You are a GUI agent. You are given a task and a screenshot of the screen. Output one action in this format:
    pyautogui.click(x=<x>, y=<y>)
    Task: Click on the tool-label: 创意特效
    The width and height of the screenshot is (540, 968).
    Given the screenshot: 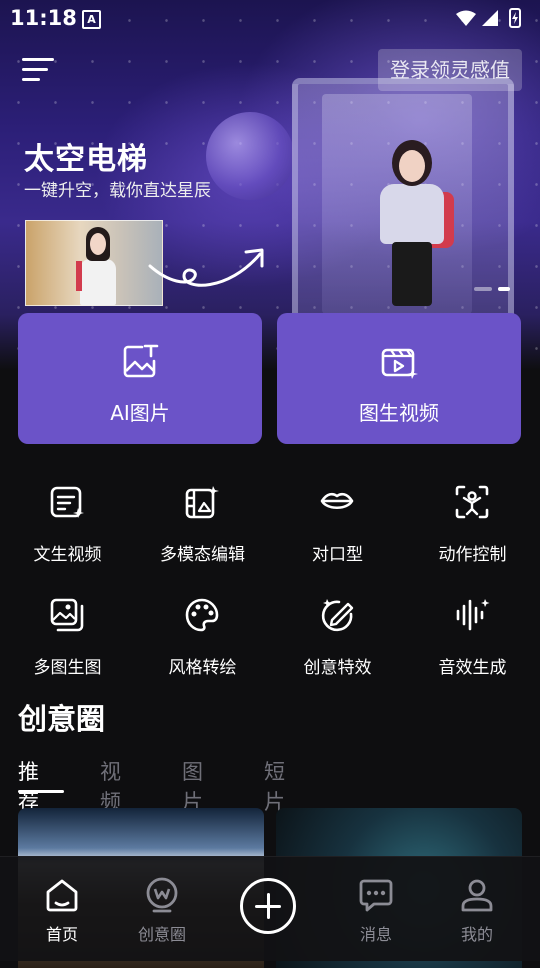 What is the action you would take?
    pyautogui.click(x=337, y=668)
    